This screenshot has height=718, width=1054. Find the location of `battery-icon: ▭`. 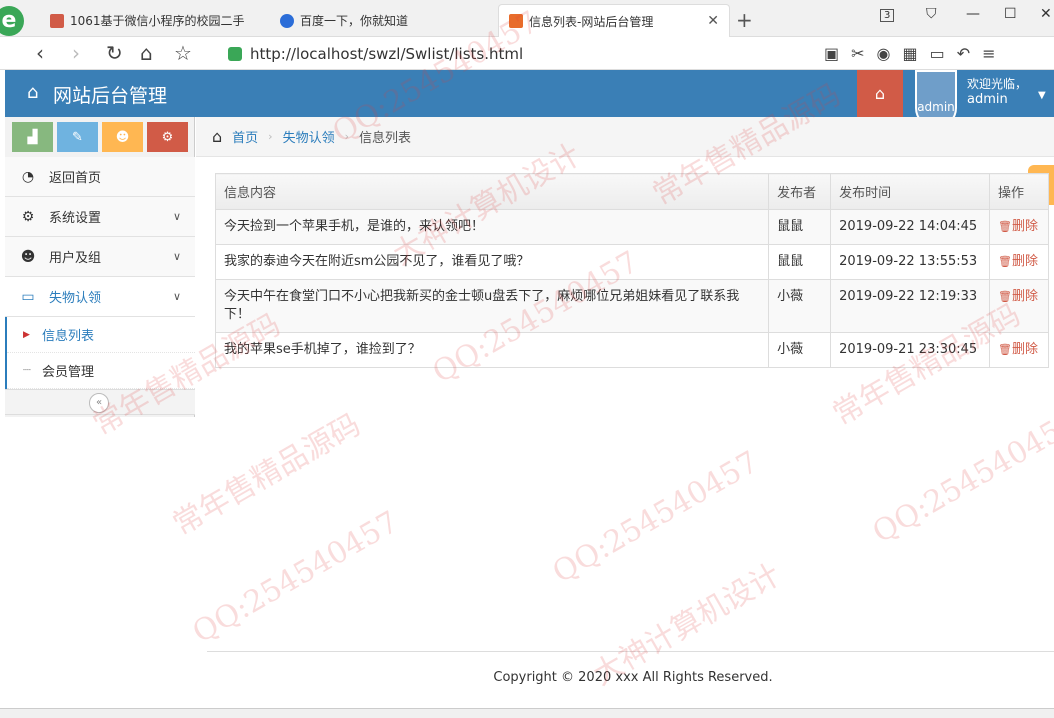

battery-icon: ▭ is located at coordinates (937, 53).